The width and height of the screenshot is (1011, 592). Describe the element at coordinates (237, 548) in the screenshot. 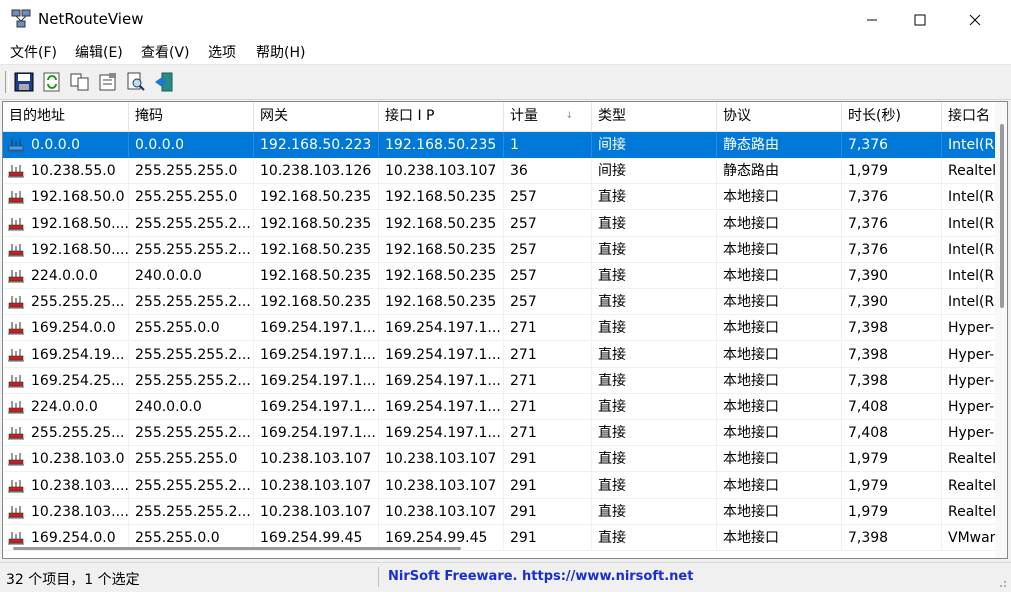

I see `horizontal-scroll-thumb` at that location.